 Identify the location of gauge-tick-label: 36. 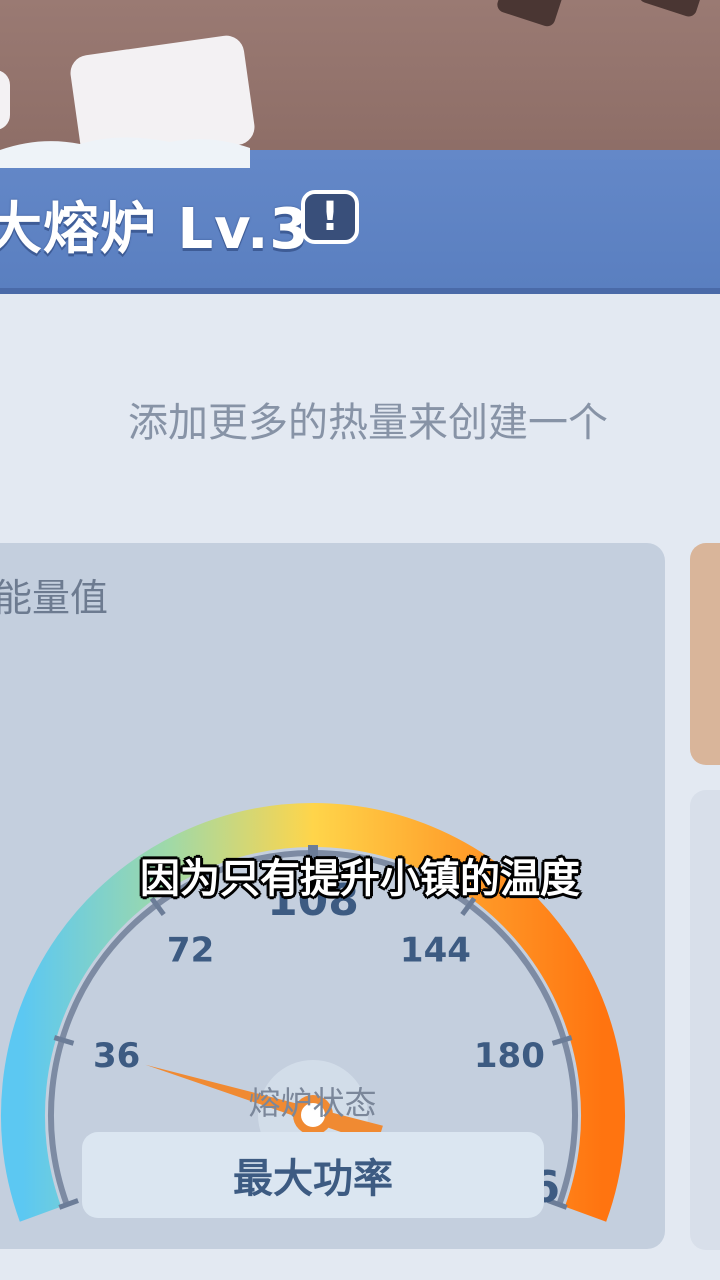
(116, 1056).